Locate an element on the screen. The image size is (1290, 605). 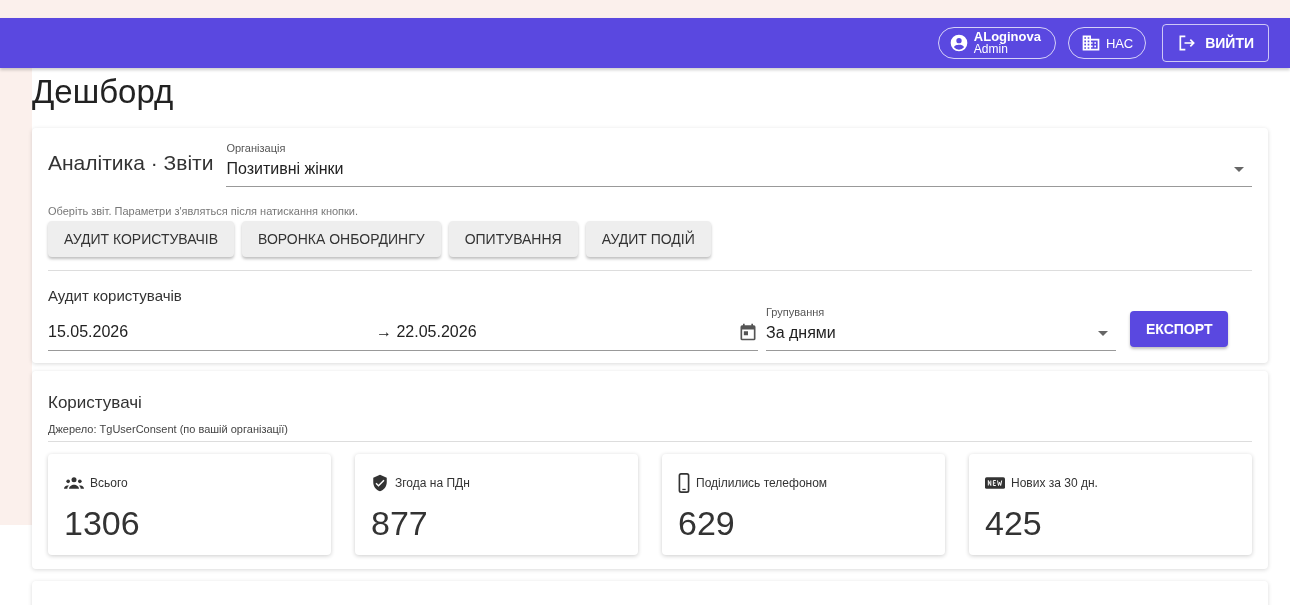
stat-value: 425 is located at coordinates (1014, 523).